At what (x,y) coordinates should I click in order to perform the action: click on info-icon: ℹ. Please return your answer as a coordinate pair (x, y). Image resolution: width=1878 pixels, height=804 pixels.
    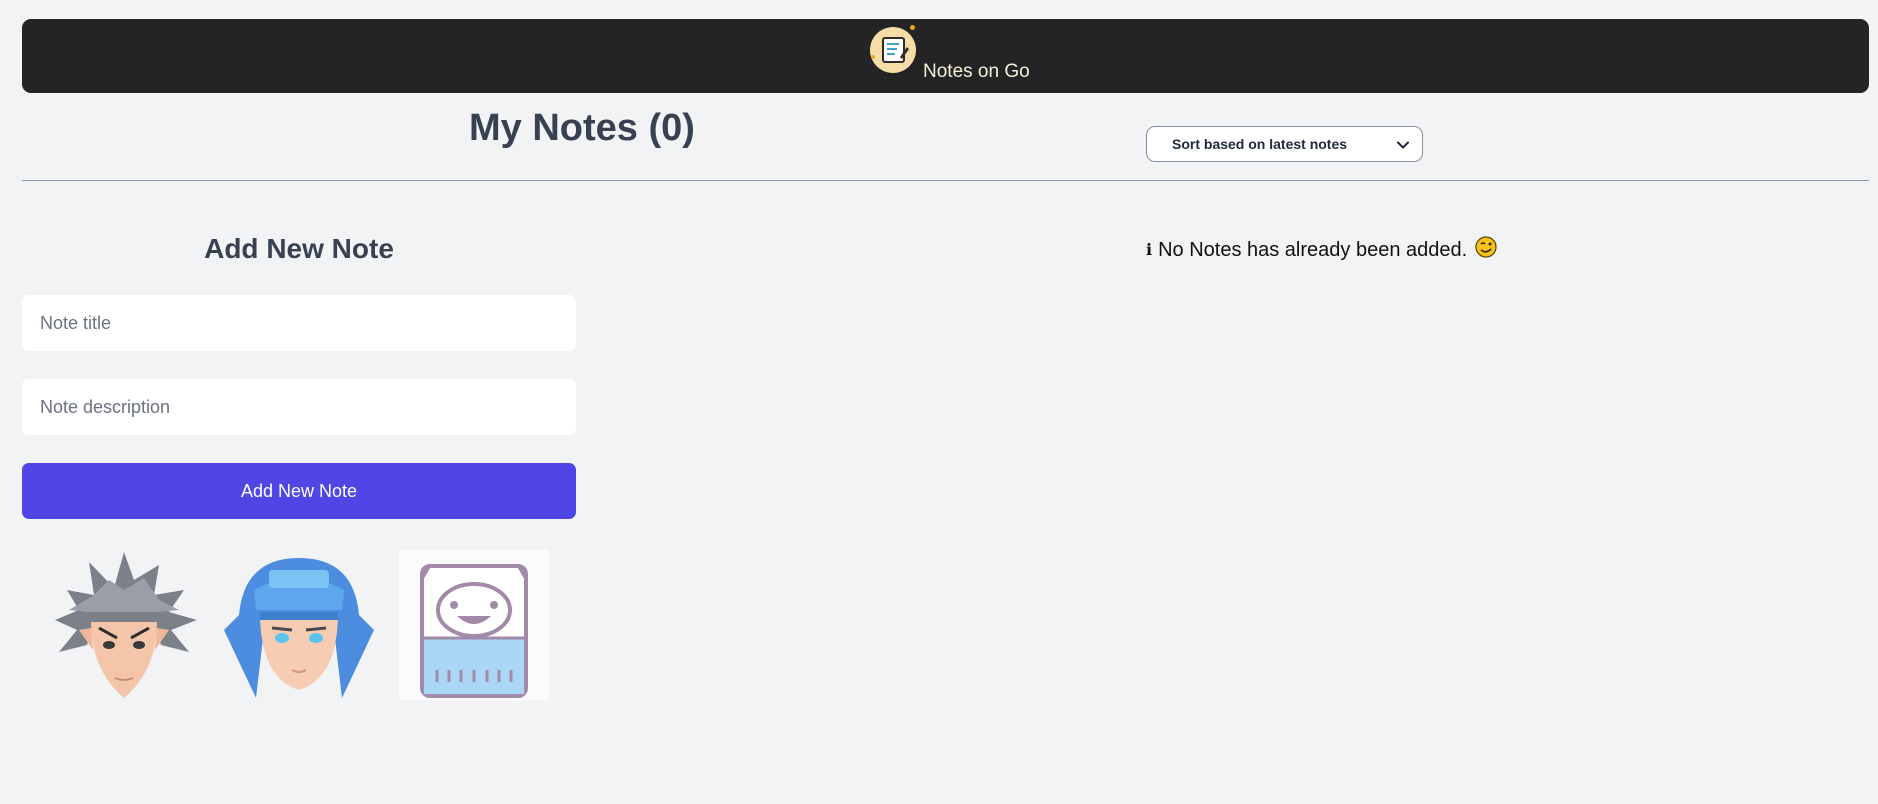
    Looking at the image, I should click on (1149, 250).